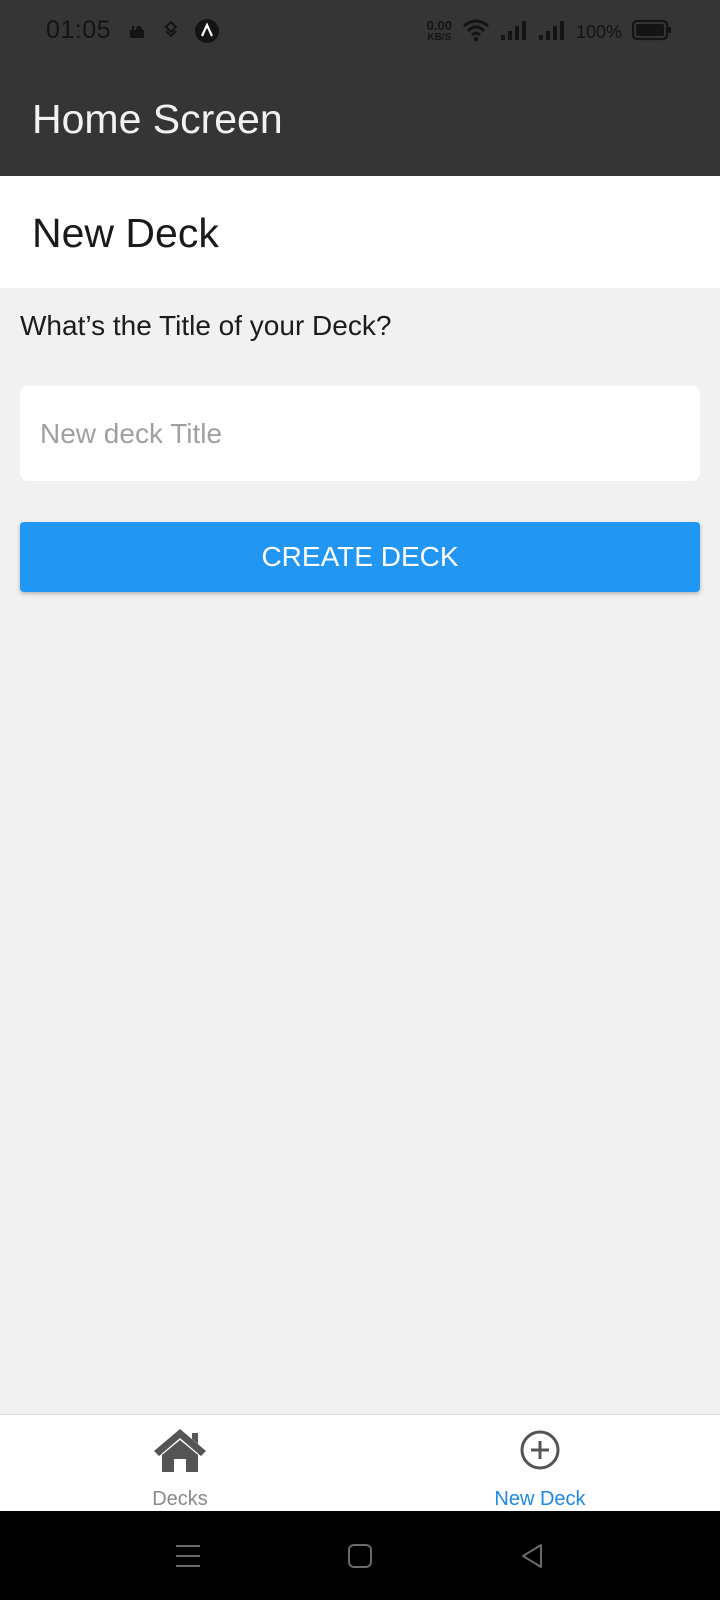 Image resolution: width=720 pixels, height=1600 pixels. Describe the element at coordinates (360, 433) in the screenshot. I see `deck-title-input` at that location.